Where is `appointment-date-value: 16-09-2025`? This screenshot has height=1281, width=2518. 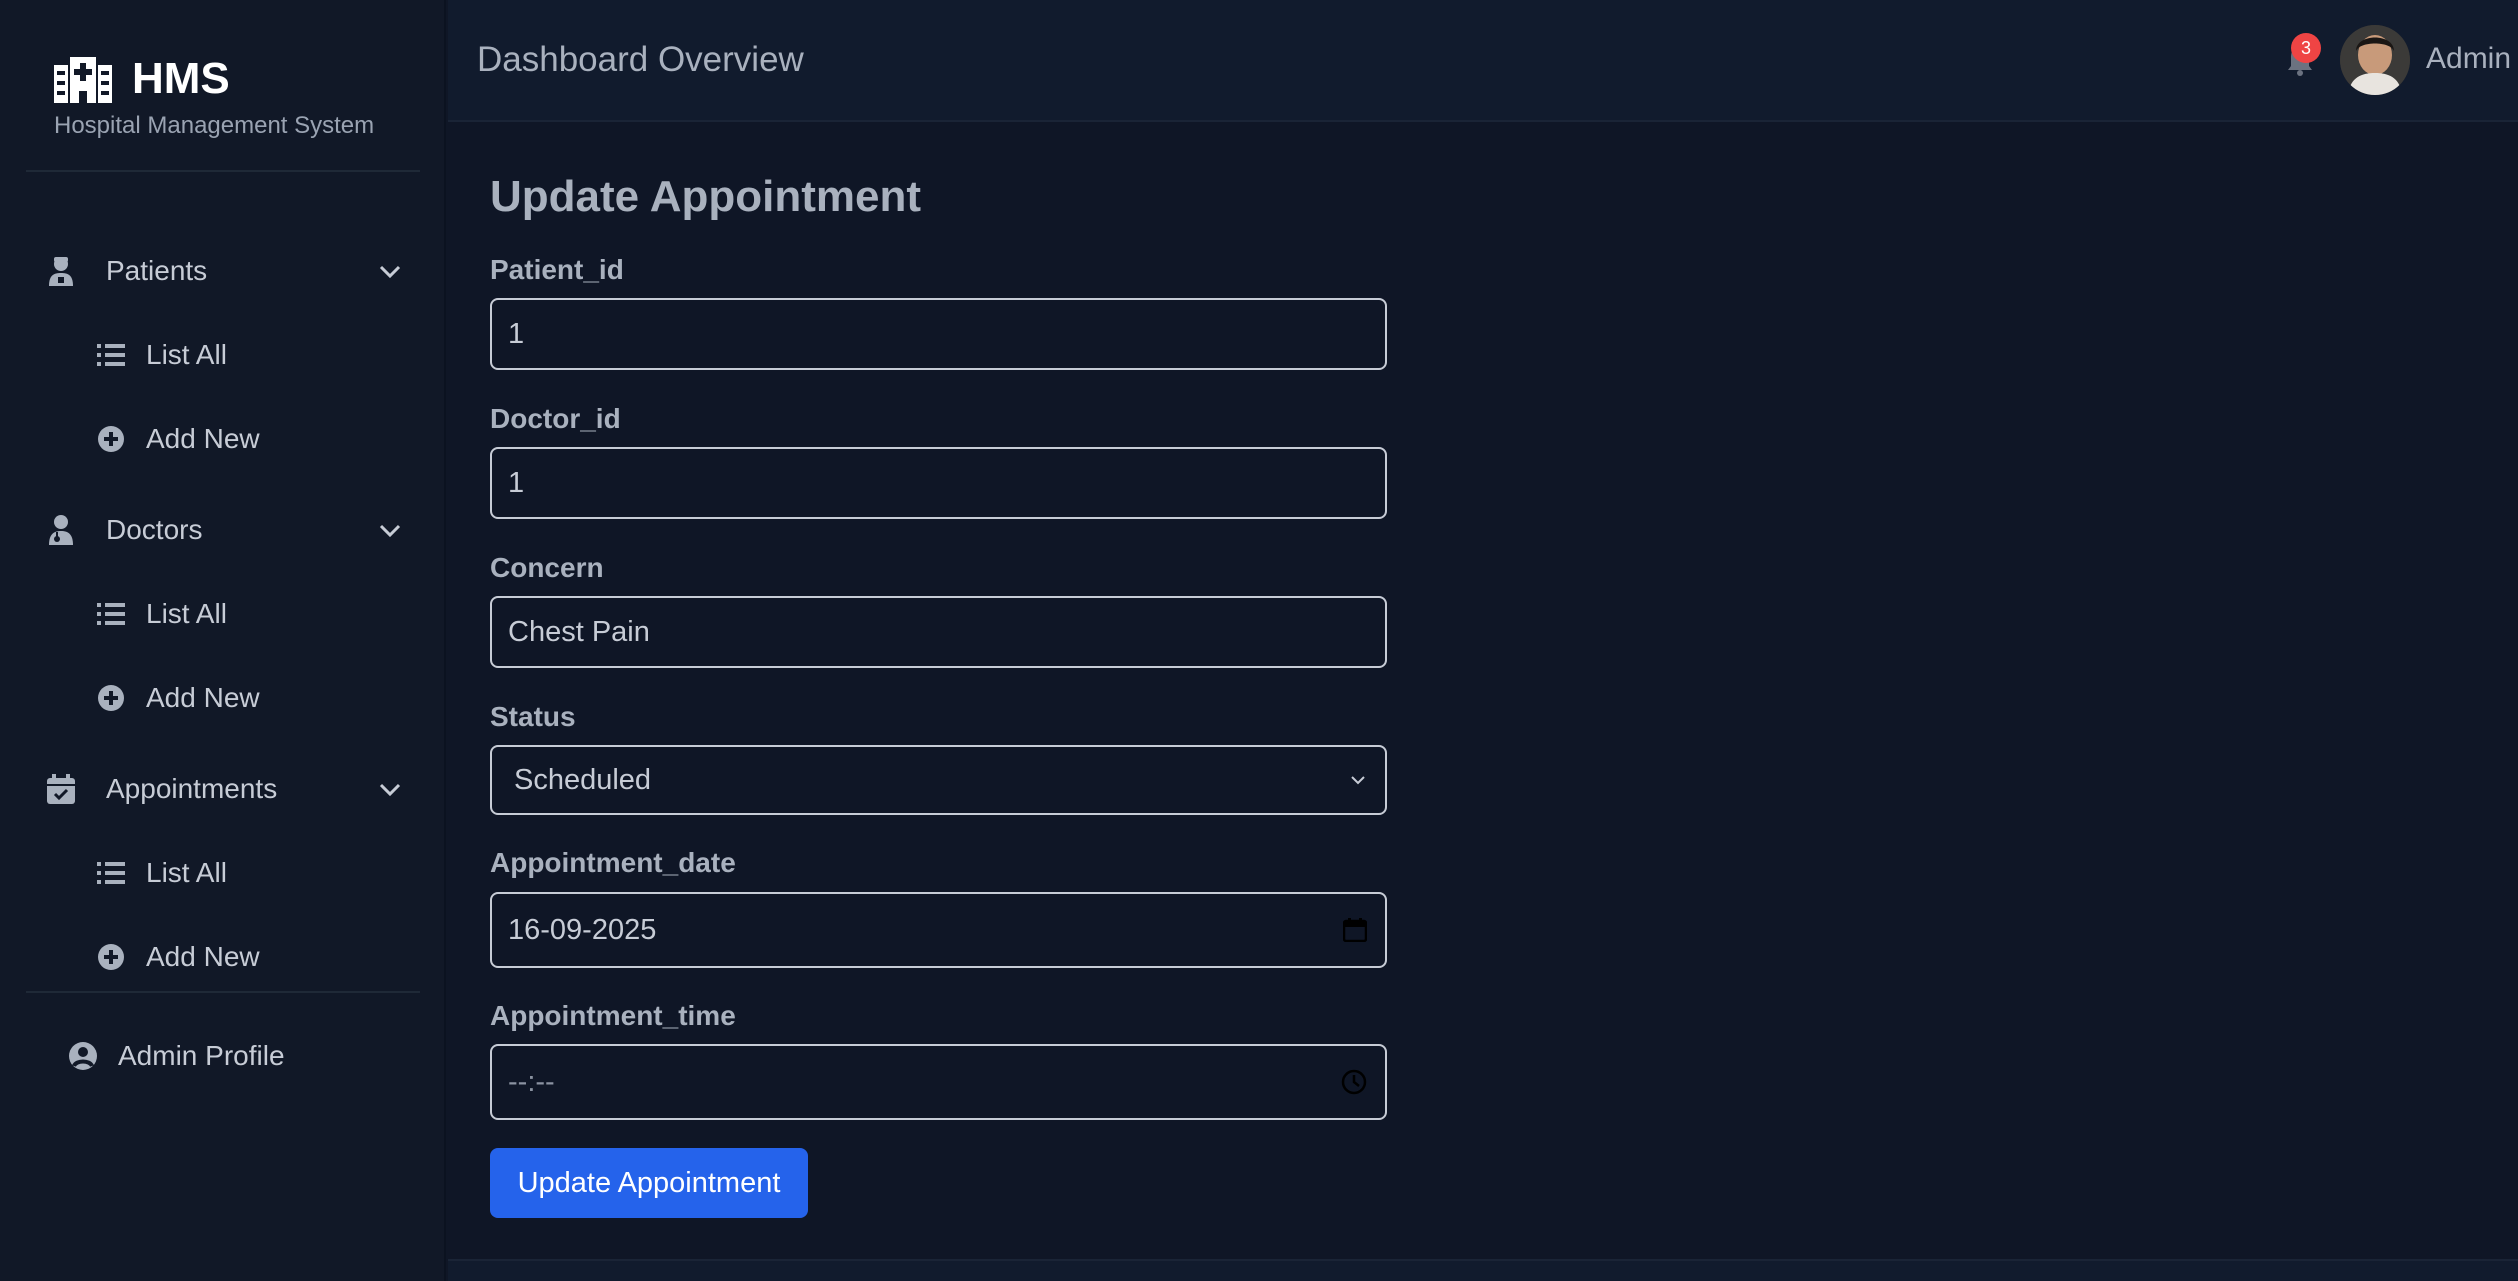 appointment-date-value: 16-09-2025 is located at coordinates (582, 929).